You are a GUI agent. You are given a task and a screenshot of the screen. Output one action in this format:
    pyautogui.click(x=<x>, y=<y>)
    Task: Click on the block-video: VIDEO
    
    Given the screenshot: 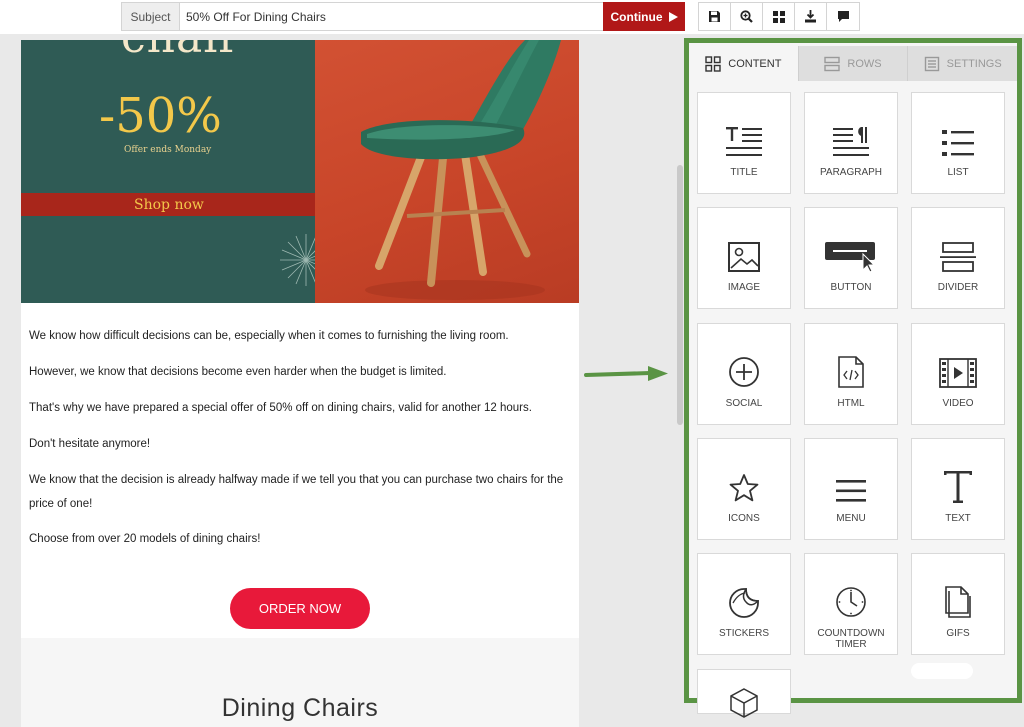 What is the action you would take?
    pyautogui.click(x=958, y=374)
    